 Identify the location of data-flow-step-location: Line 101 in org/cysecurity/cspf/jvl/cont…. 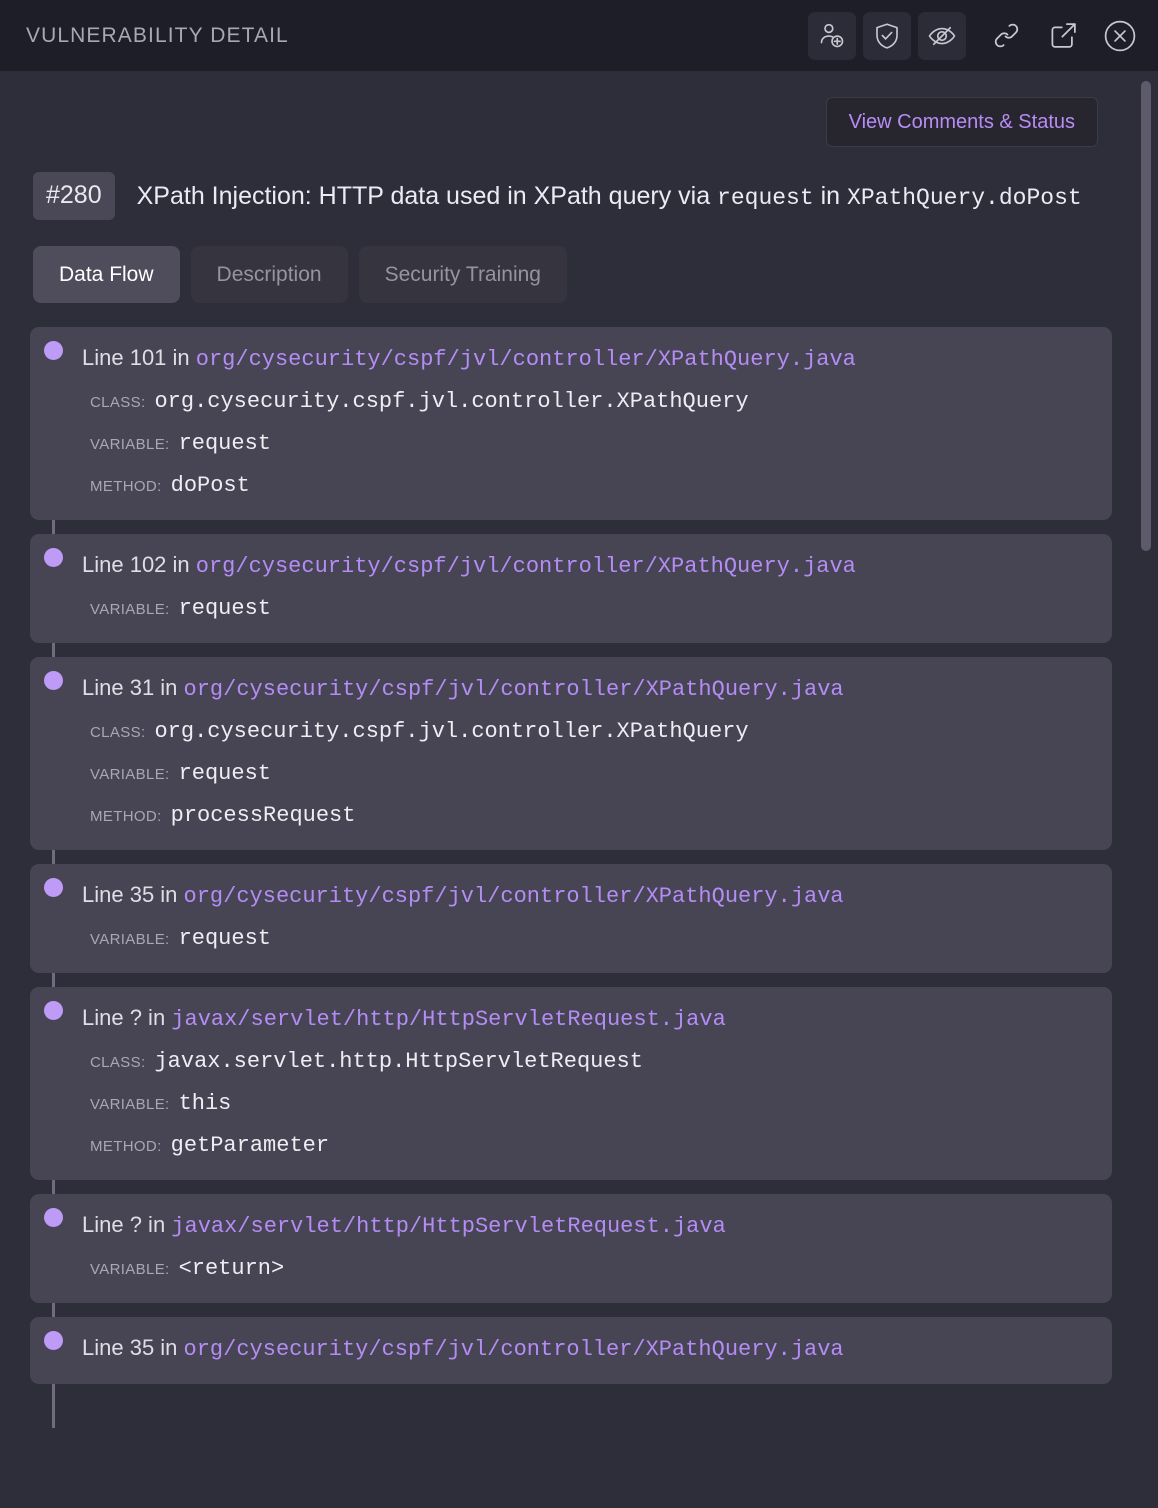
(585, 358).